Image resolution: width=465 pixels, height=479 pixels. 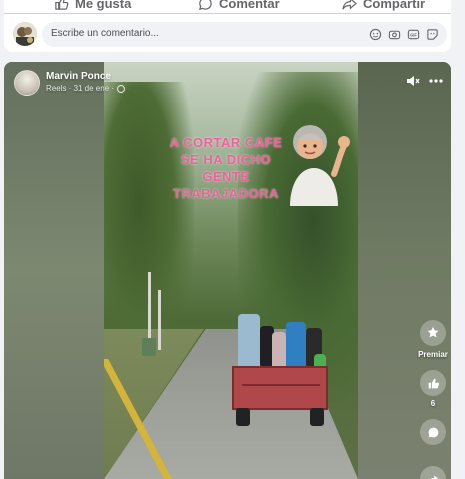 I want to click on sticker-icon, so click(x=432, y=34).